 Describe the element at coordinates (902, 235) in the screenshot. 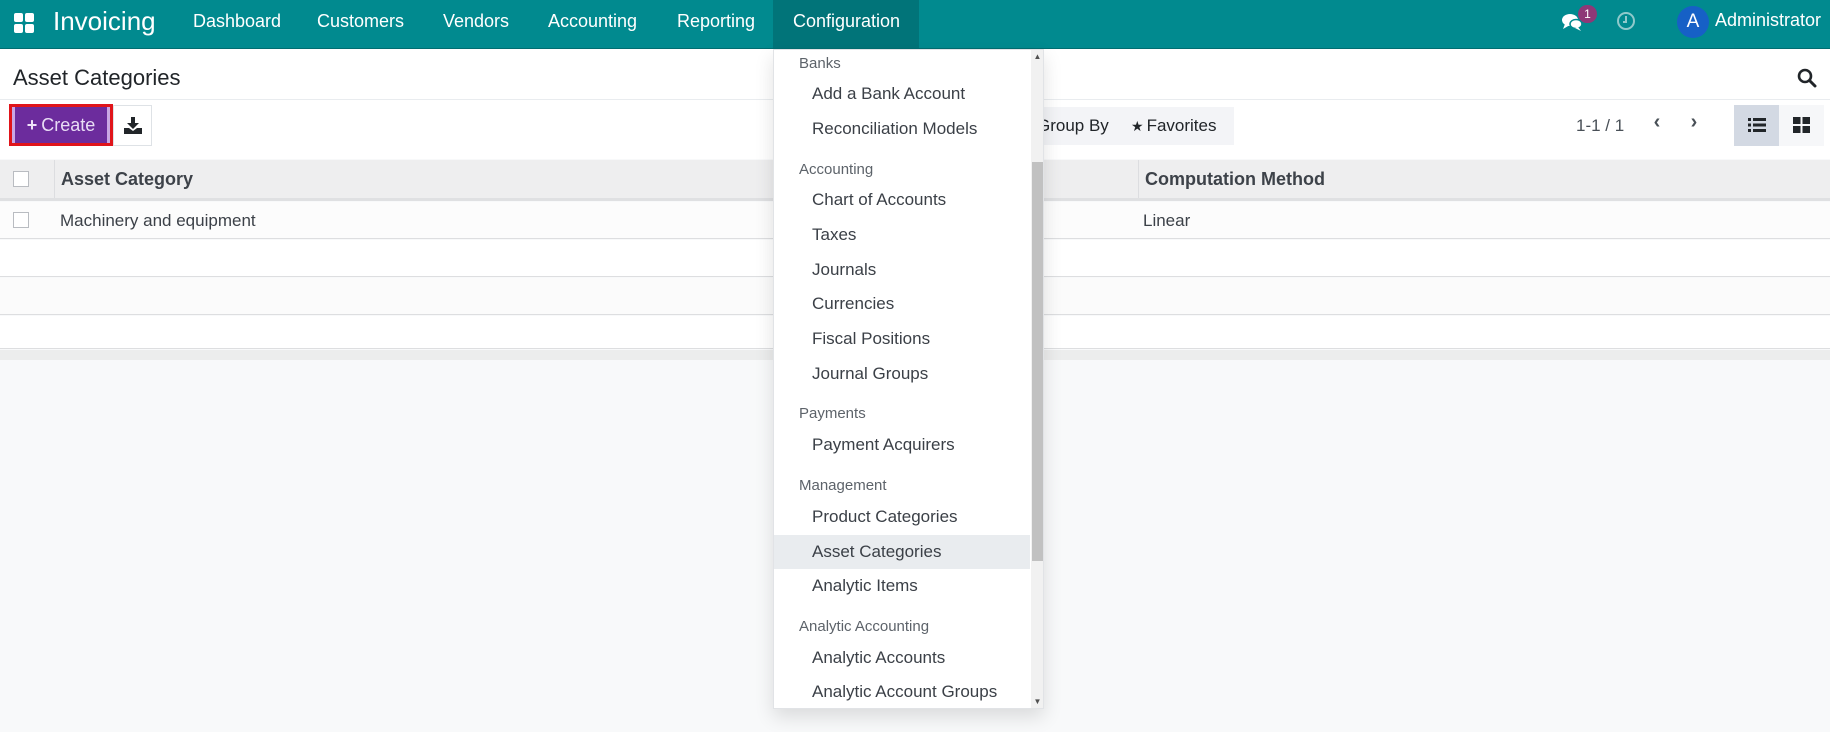

I see `menu-item-taxes: Taxes` at that location.